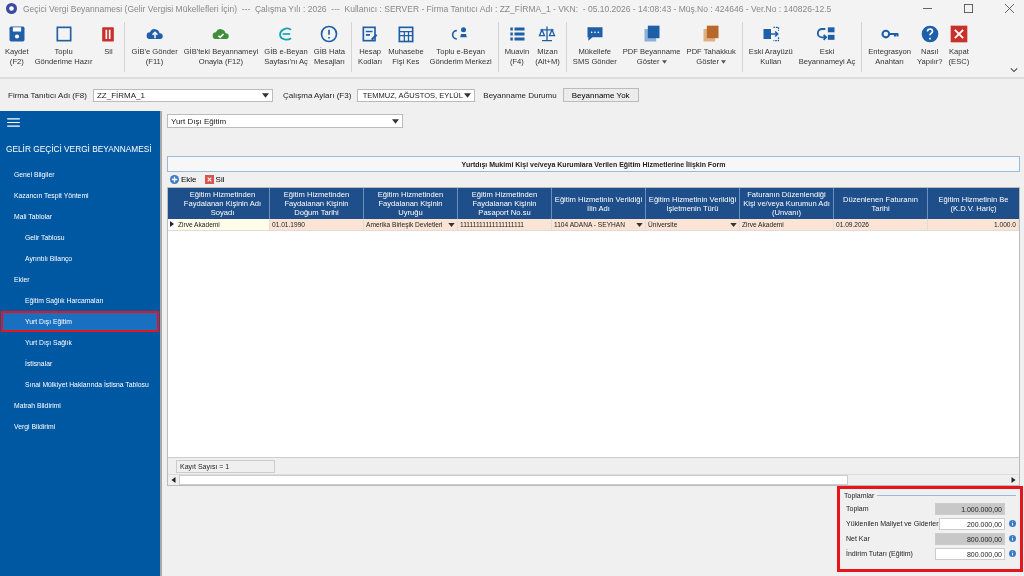 This screenshot has width=1024, height=576. I want to click on section-dropdown: Yurt Dışı Eğitim, so click(285, 121).